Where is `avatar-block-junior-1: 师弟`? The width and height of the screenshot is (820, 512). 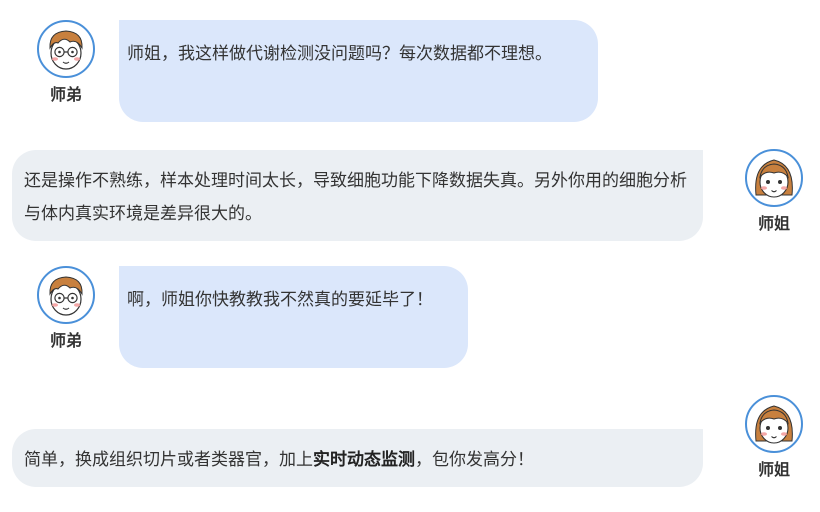
avatar-block-junior-1: 师弟 is located at coordinates (66, 62).